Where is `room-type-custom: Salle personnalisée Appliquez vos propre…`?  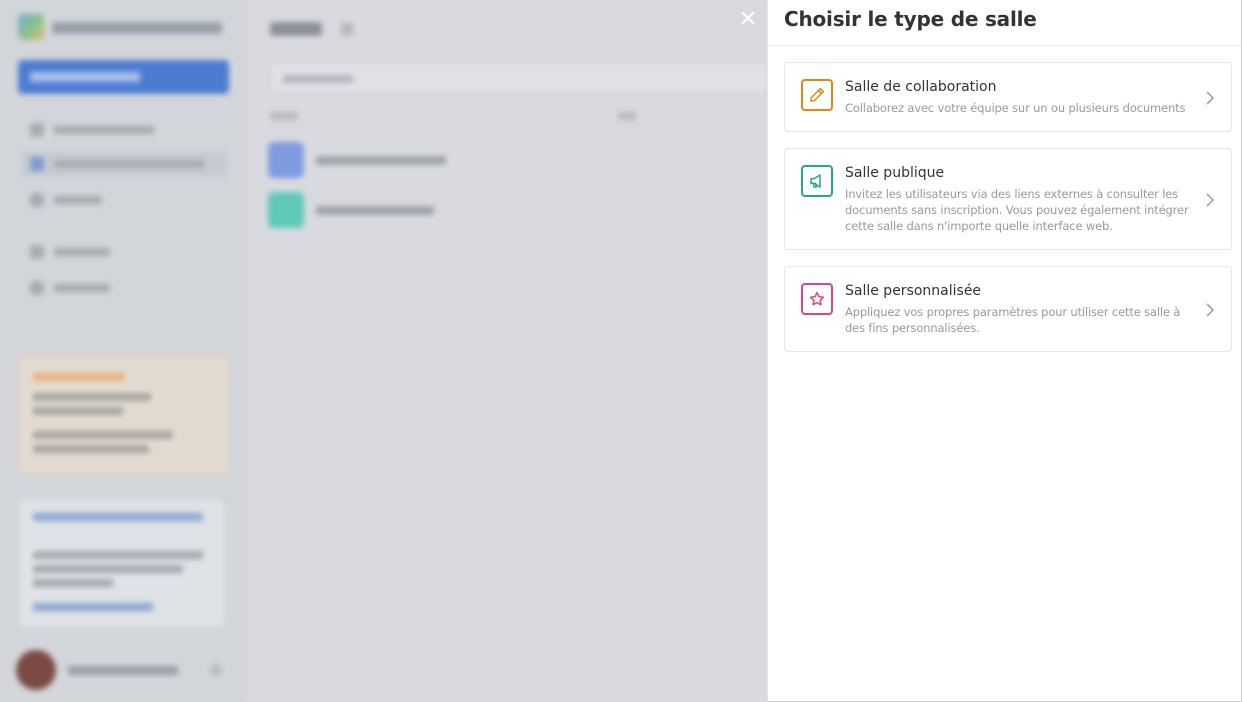 room-type-custom: Salle personnalisée Appliquez vos propre… is located at coordinates (1008, 309).